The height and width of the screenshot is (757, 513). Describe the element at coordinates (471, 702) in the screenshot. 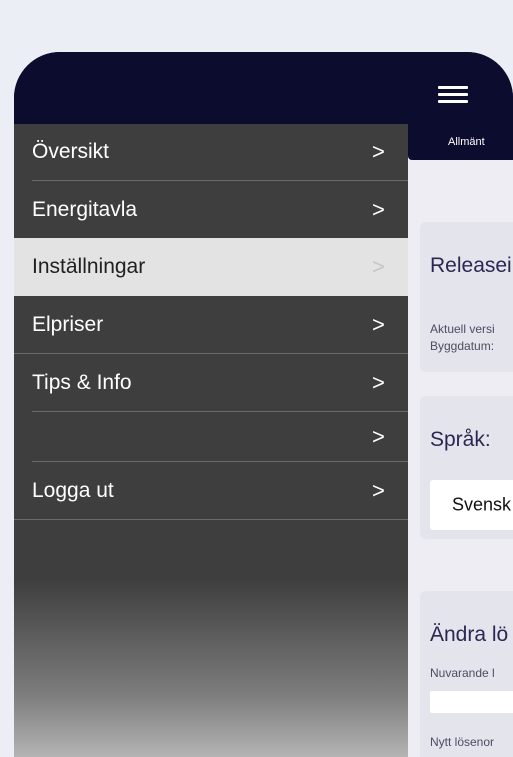

I see `current-password-input` at that location.